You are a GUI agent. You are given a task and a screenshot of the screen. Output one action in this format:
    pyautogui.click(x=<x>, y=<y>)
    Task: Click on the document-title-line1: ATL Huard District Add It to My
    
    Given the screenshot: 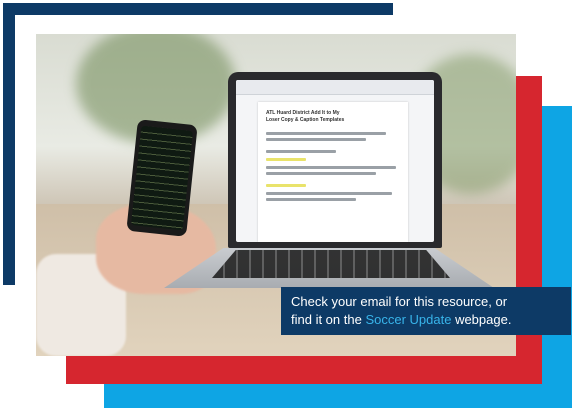 What is the action you would take?
    pyautogui.click(x=303, y=113)
    